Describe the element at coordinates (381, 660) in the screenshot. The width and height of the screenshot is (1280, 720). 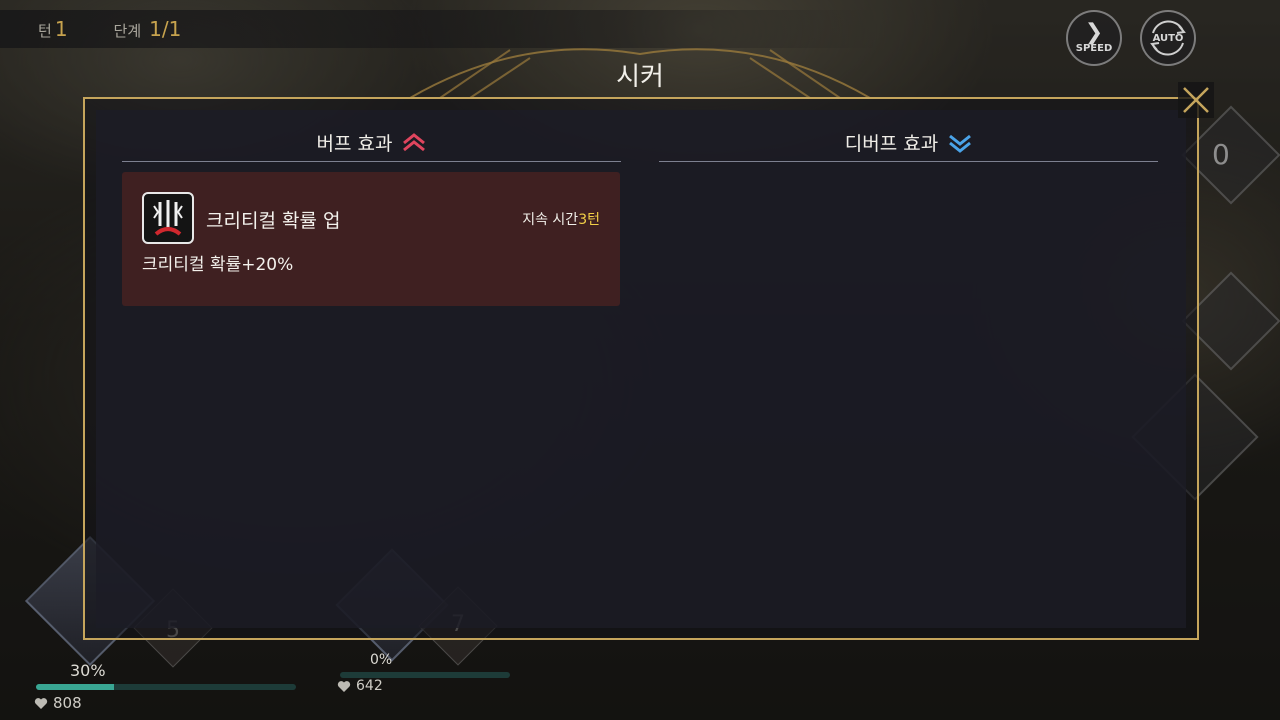
I see `party-gauge-percent-2: 0%` at that location.